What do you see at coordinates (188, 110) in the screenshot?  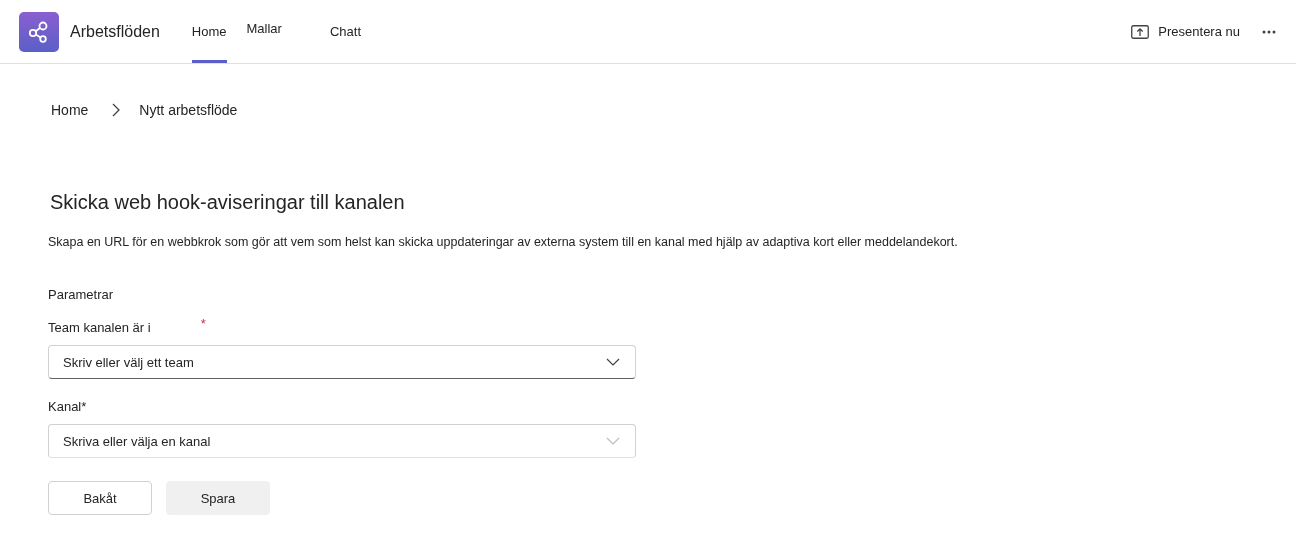 I see `breadcrumb-item: Nytt arbetsflöde` at bounding box center [188, 110].